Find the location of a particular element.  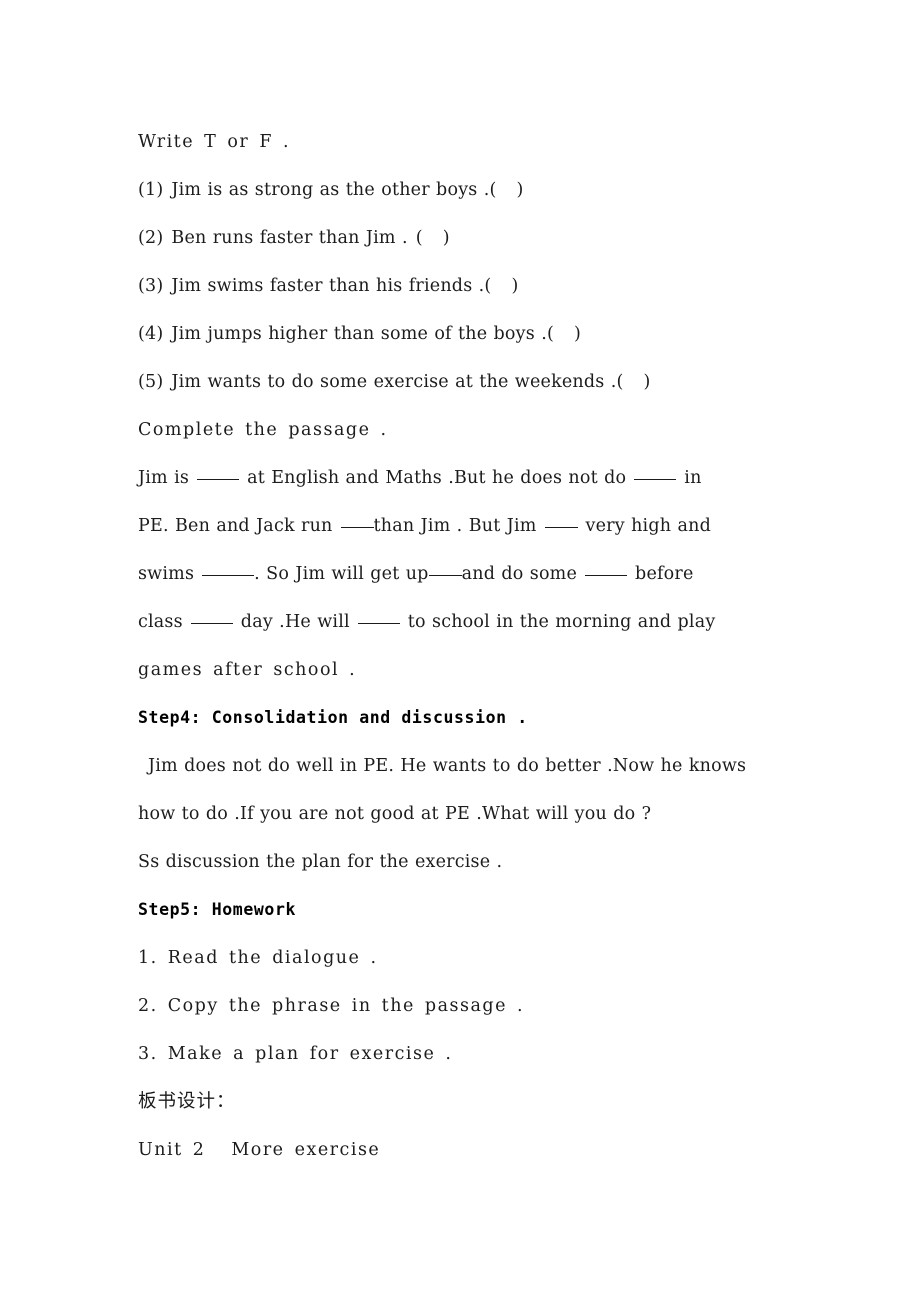

blackboard-design-heading: 板书设计： is located at coordinates (187, 1101).